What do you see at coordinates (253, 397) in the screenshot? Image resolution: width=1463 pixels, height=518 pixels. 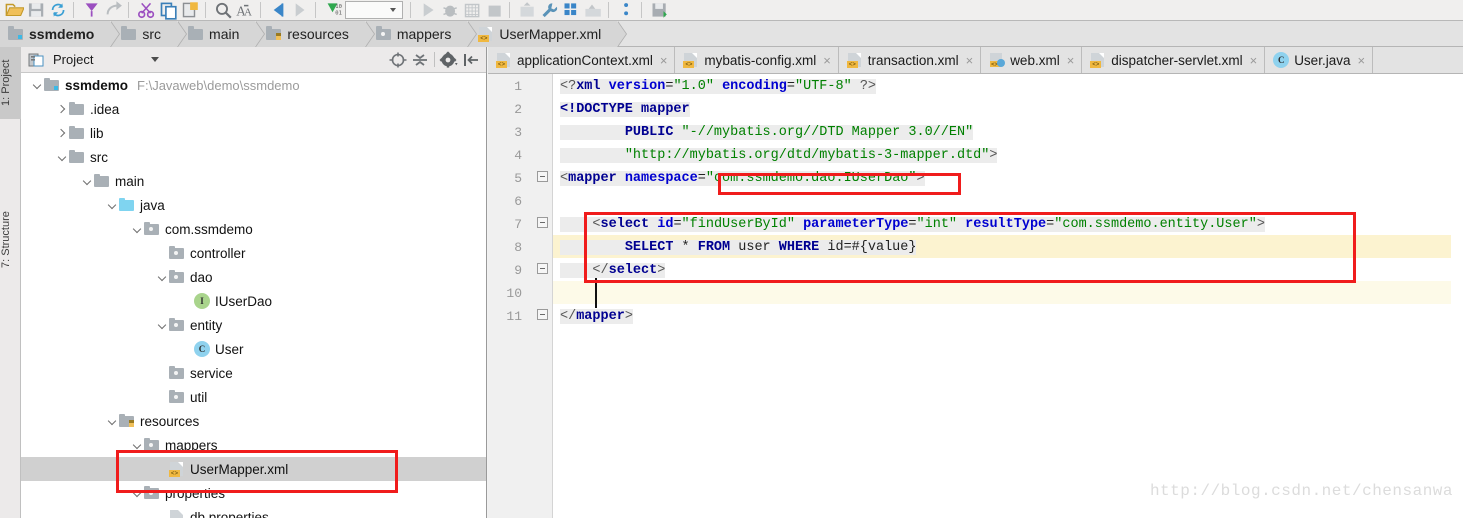 I see `tree-node: util` at bounding box center [253, 397].